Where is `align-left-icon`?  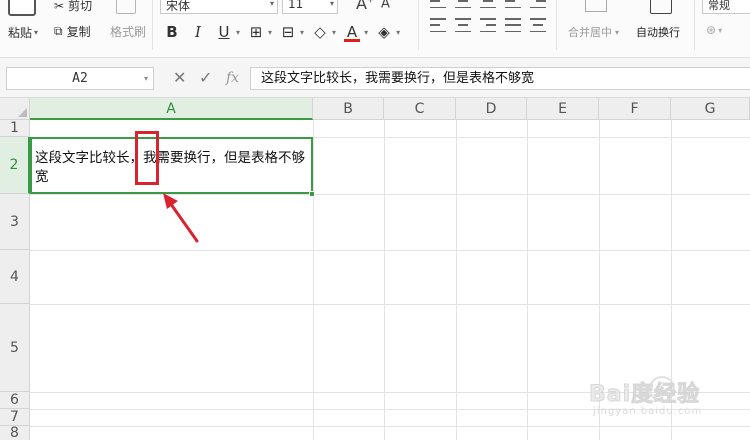 align-left-icon is located at coordinates (438, 25).